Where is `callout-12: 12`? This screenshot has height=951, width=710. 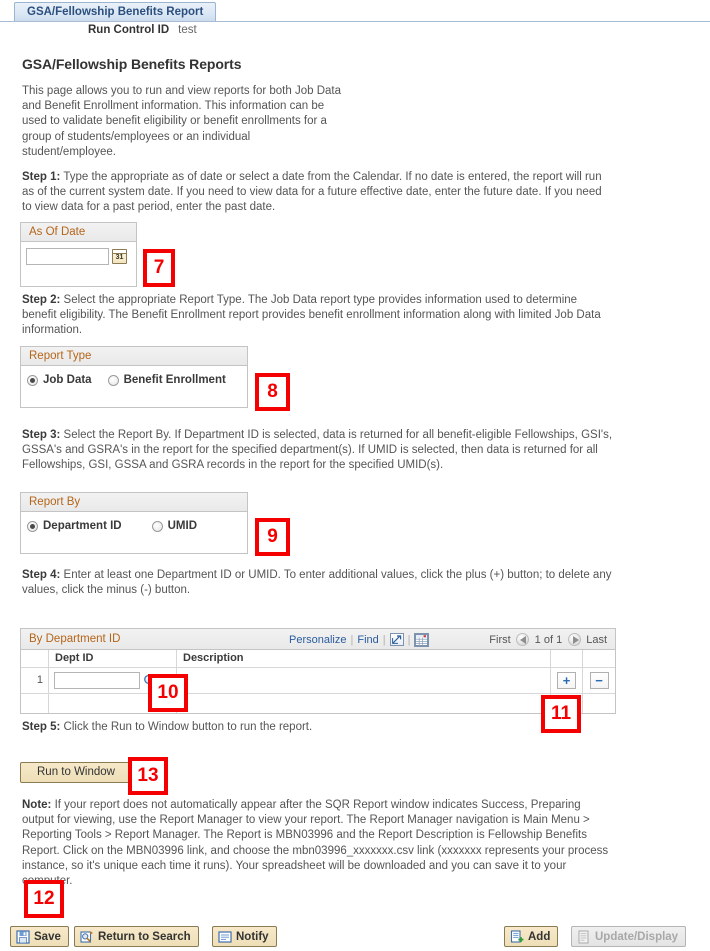 callout-12: 12 is located at coordinates (44, 899).